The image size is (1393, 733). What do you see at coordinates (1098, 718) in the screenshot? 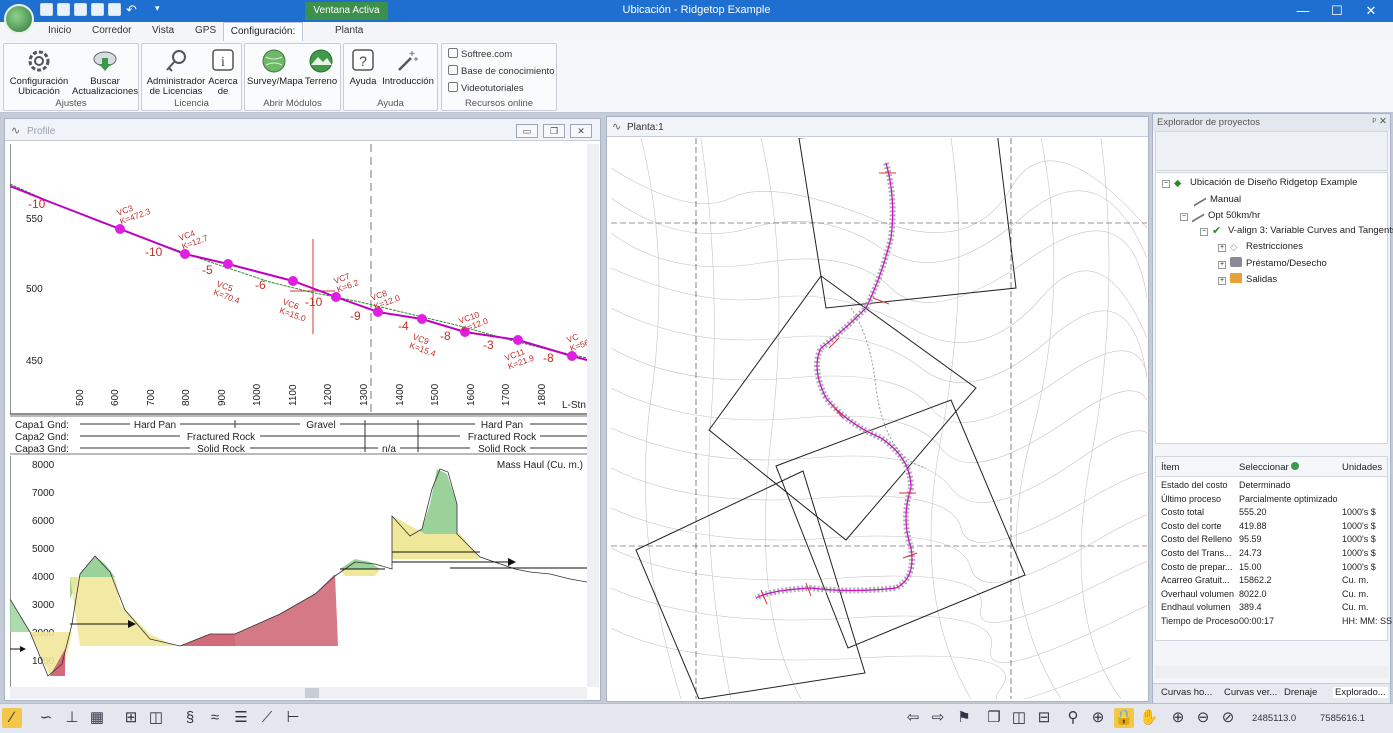
I see `zoom-window-icon: ⊕` at bounding box center [1098, 718].